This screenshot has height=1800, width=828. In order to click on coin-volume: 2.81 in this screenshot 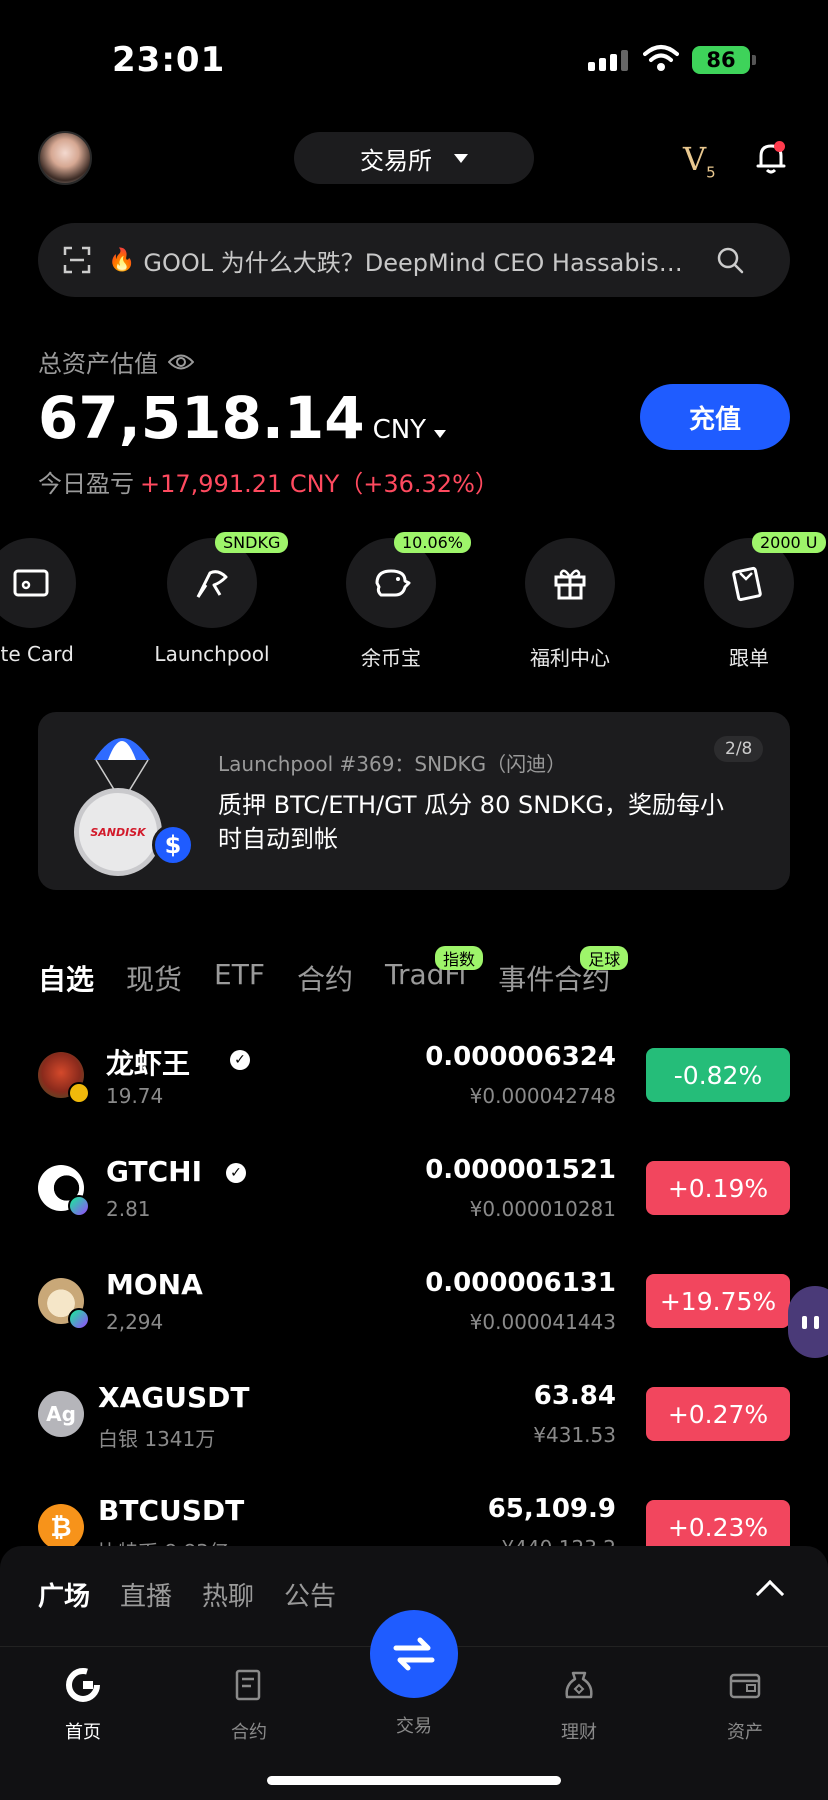, I will do `click(128, 1209)`.